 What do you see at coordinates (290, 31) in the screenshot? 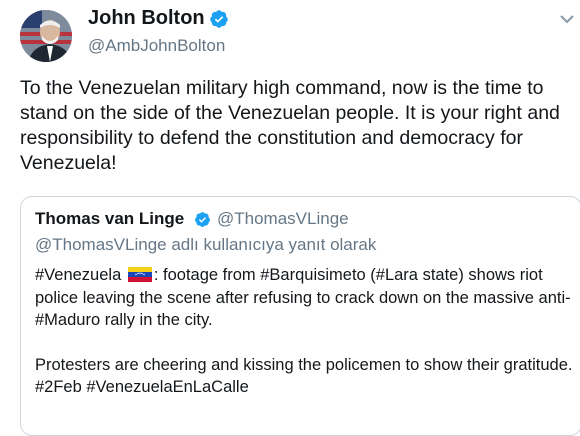
I see `tweet-header: John Bolton @AmbJohnBolton` at bounding box center [290, 31].